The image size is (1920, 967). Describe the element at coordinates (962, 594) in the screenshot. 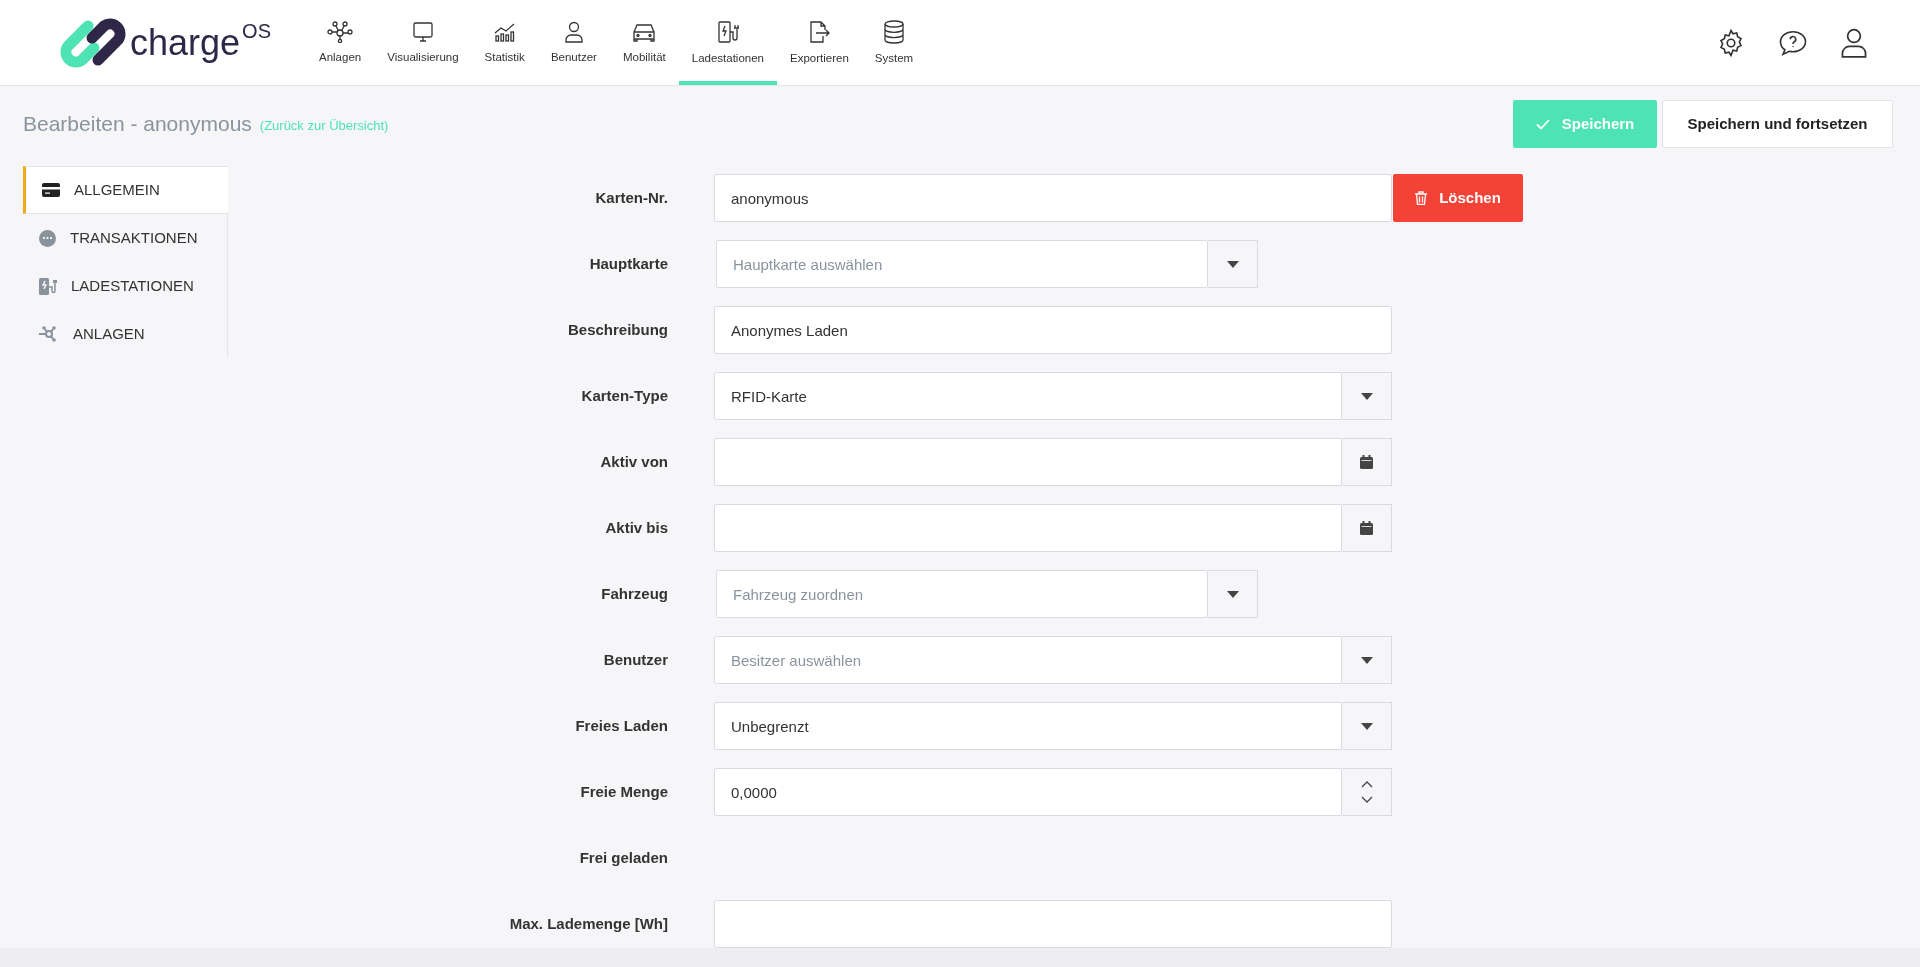

I see `dropdown-field: Fahrzeug zuordnen` at that location.